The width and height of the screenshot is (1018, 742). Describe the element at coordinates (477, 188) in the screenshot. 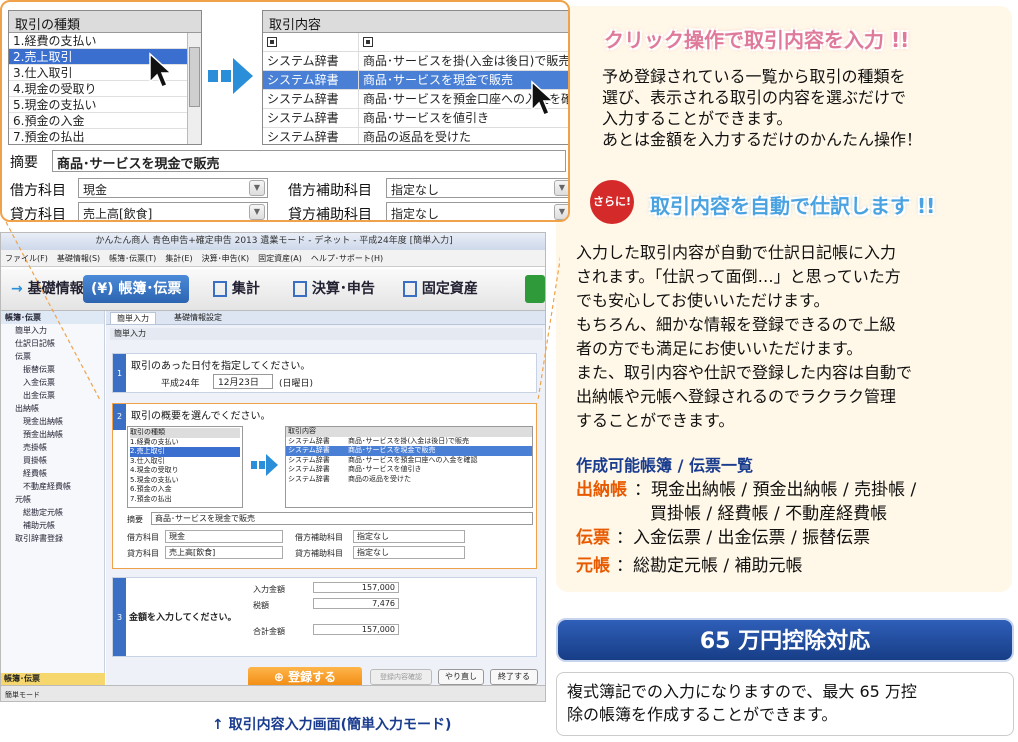

I see `debit-sub-account-select: 指定なし` at that location.